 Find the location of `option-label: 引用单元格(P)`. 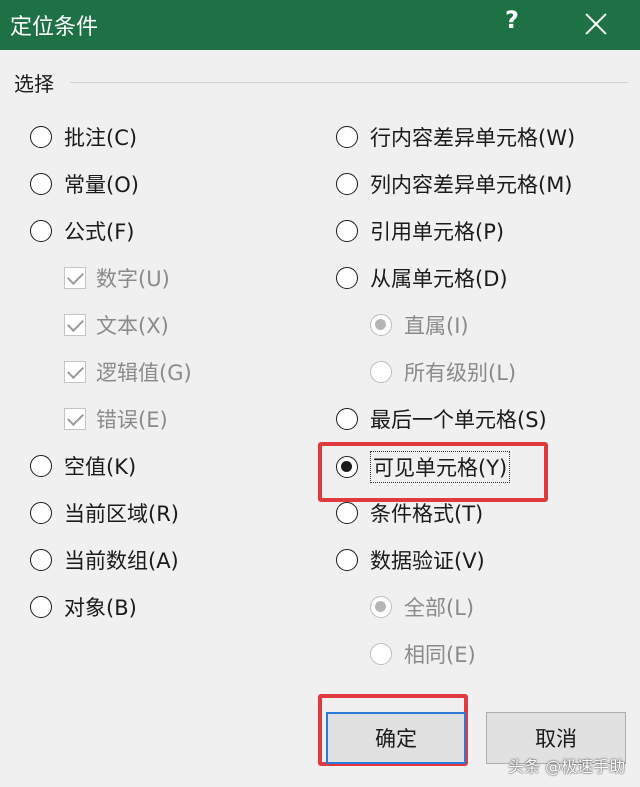

option-label: 引用单元格(P) is located at coordinates (437, 232).